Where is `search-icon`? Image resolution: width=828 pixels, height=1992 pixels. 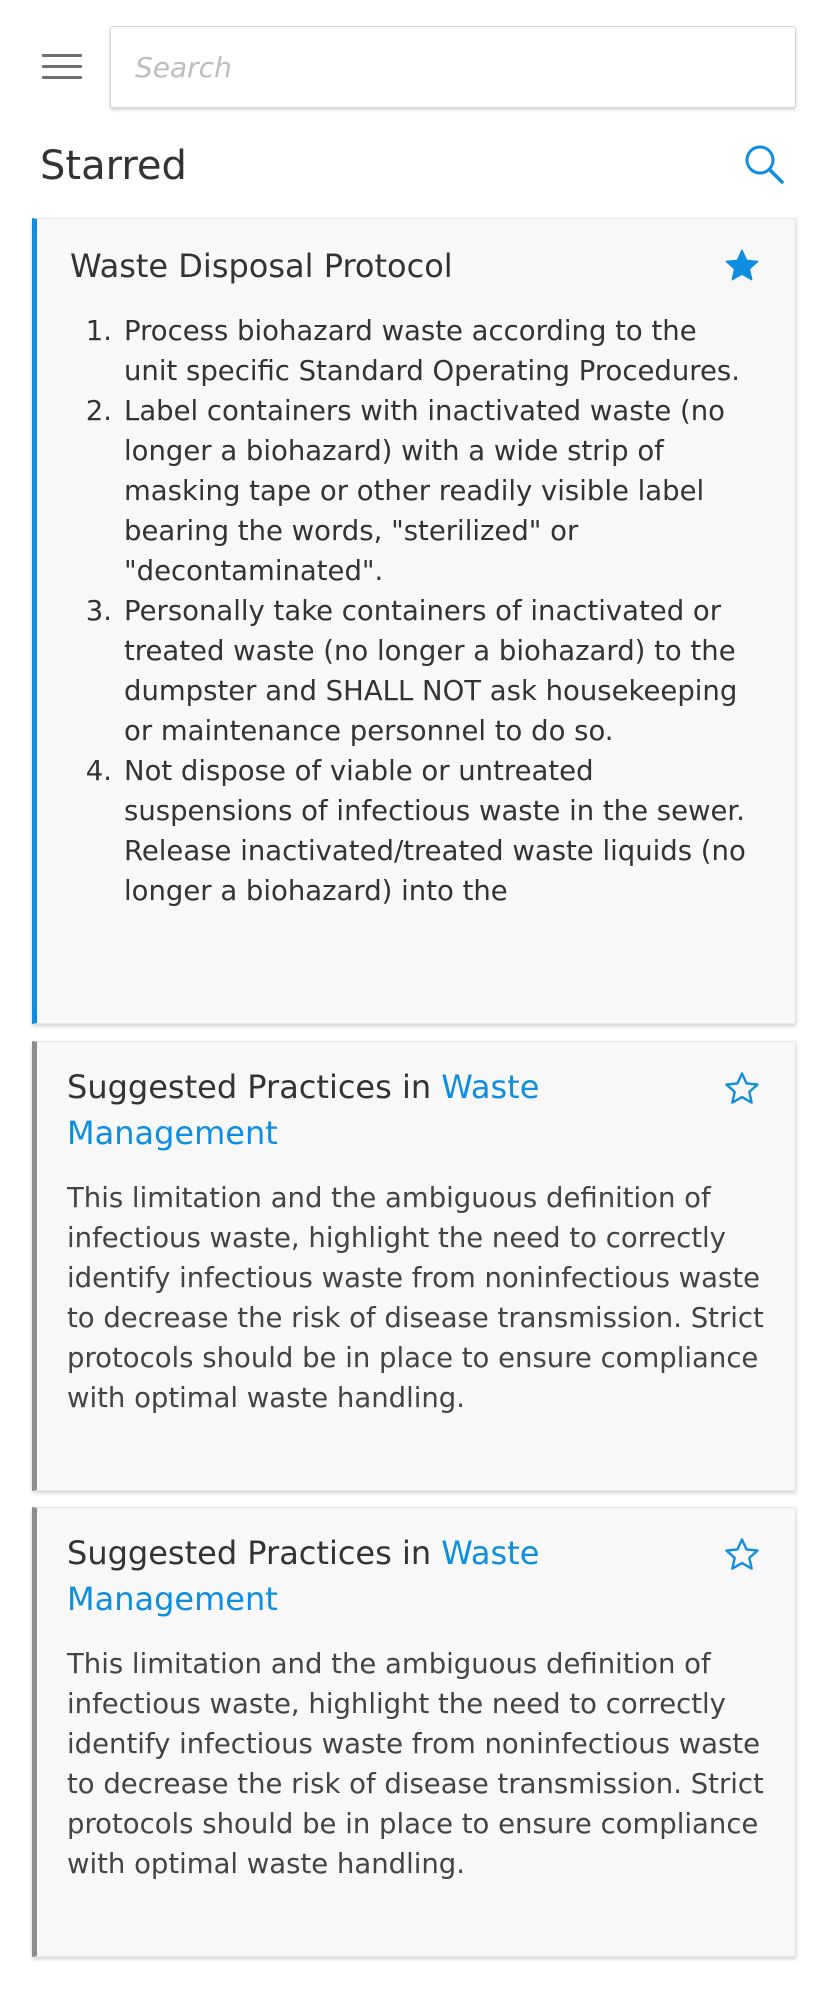
search-icon is located at coordinates (765, 165).